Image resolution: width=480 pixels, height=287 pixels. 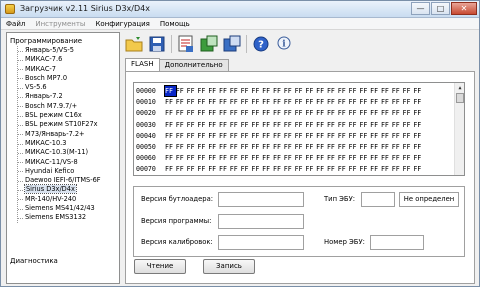 I want to click on tree-root-programming: Программирование, so click(x=46, y=41).